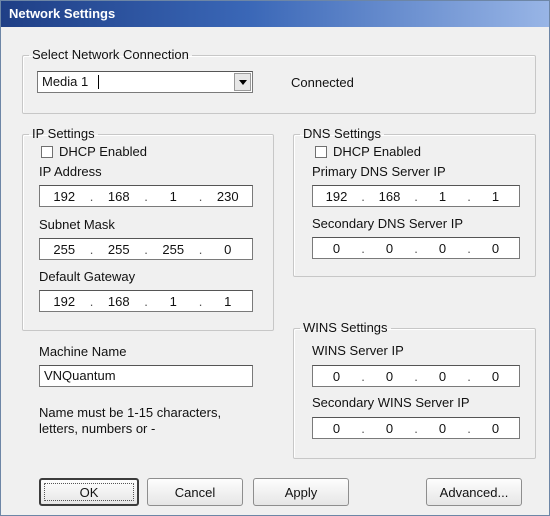  What do you see at coordinates (87, 276) in the screenshot?
I see `default-gateway-label: Default Gateway` at bounding box center [87, 276].